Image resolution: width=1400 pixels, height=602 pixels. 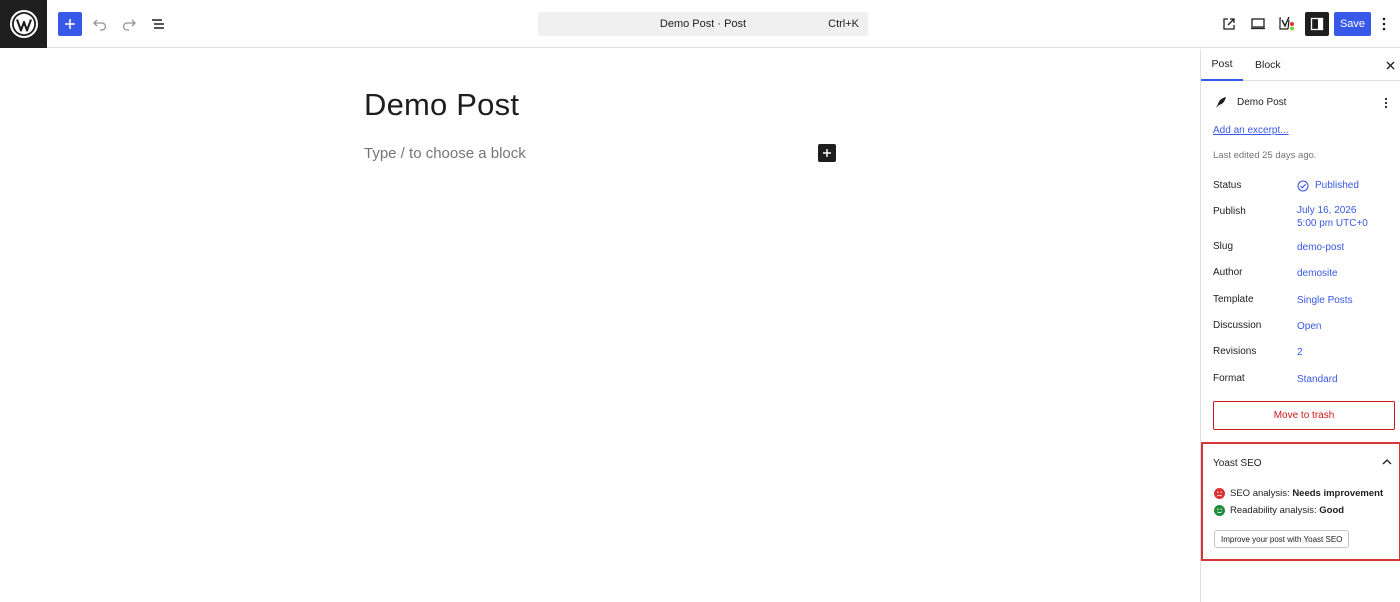 I want to click on publish-date: July 16, 2026, so click(x=1327, y=210).